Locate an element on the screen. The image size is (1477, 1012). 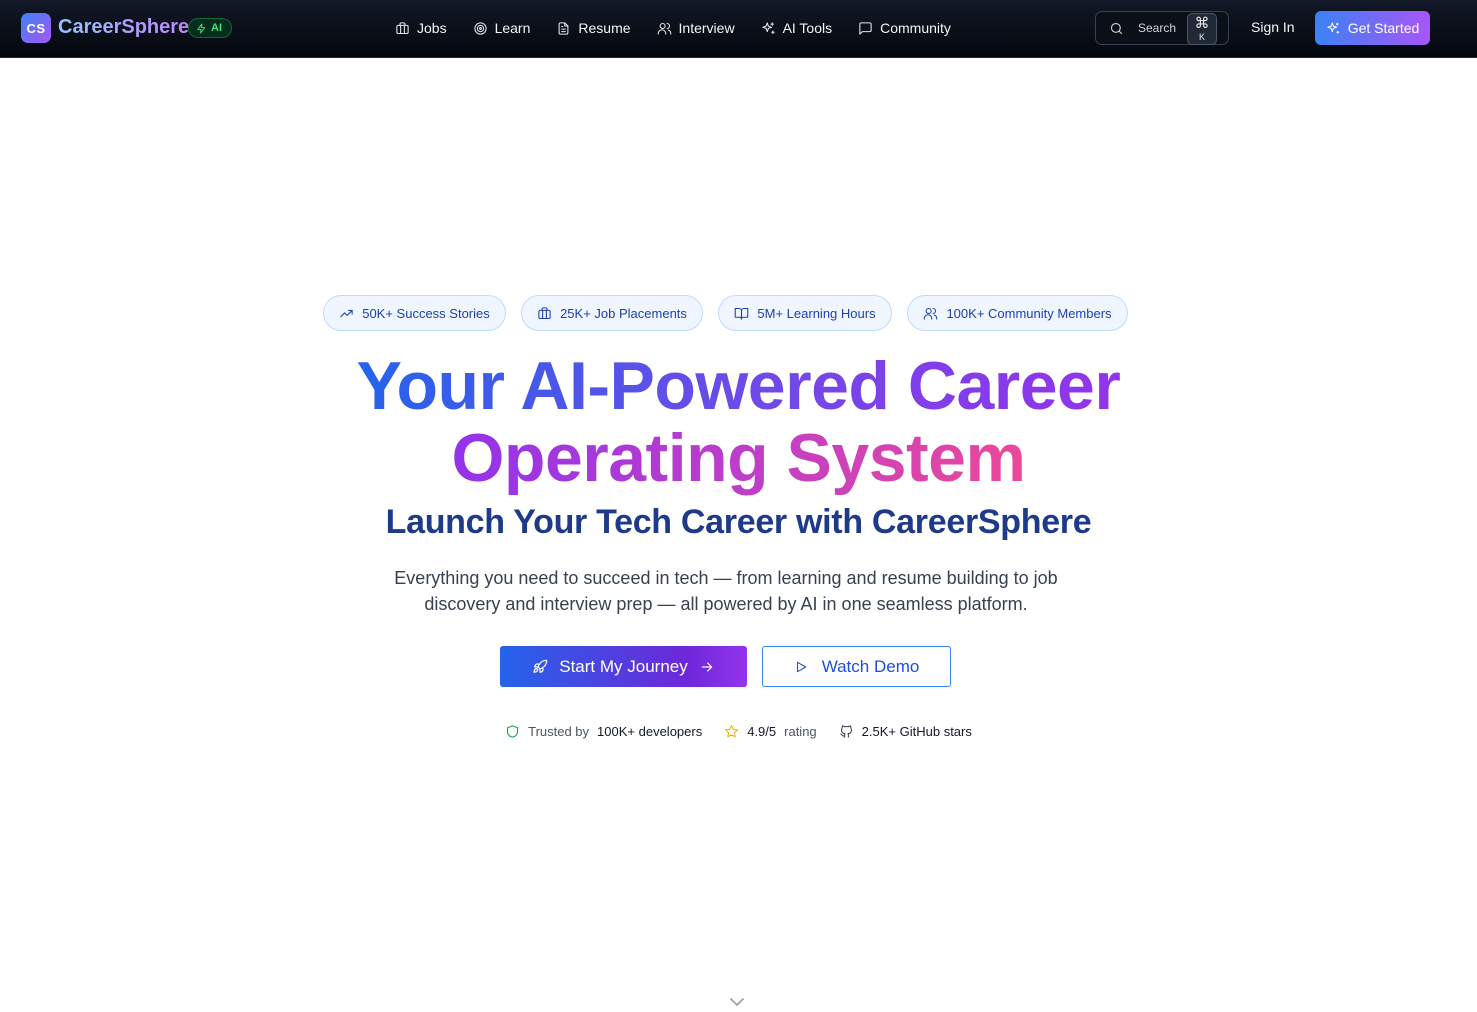
lightning-icon is located at coordinates (201, 28).